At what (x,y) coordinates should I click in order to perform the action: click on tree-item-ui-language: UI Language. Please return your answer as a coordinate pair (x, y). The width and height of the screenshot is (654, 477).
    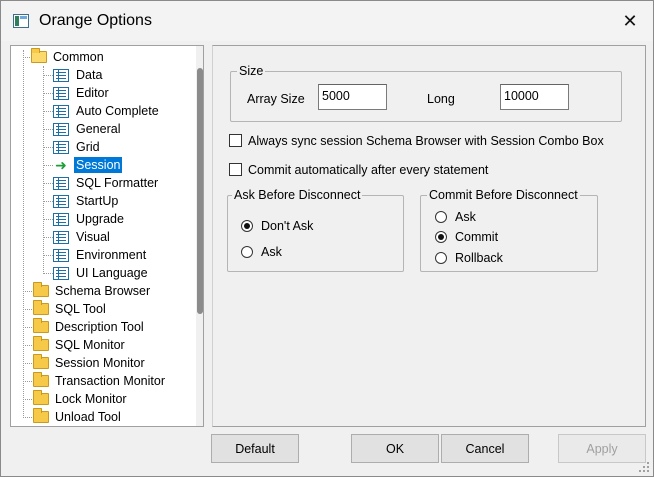
    Looking at the image, I should click on (101, 273).